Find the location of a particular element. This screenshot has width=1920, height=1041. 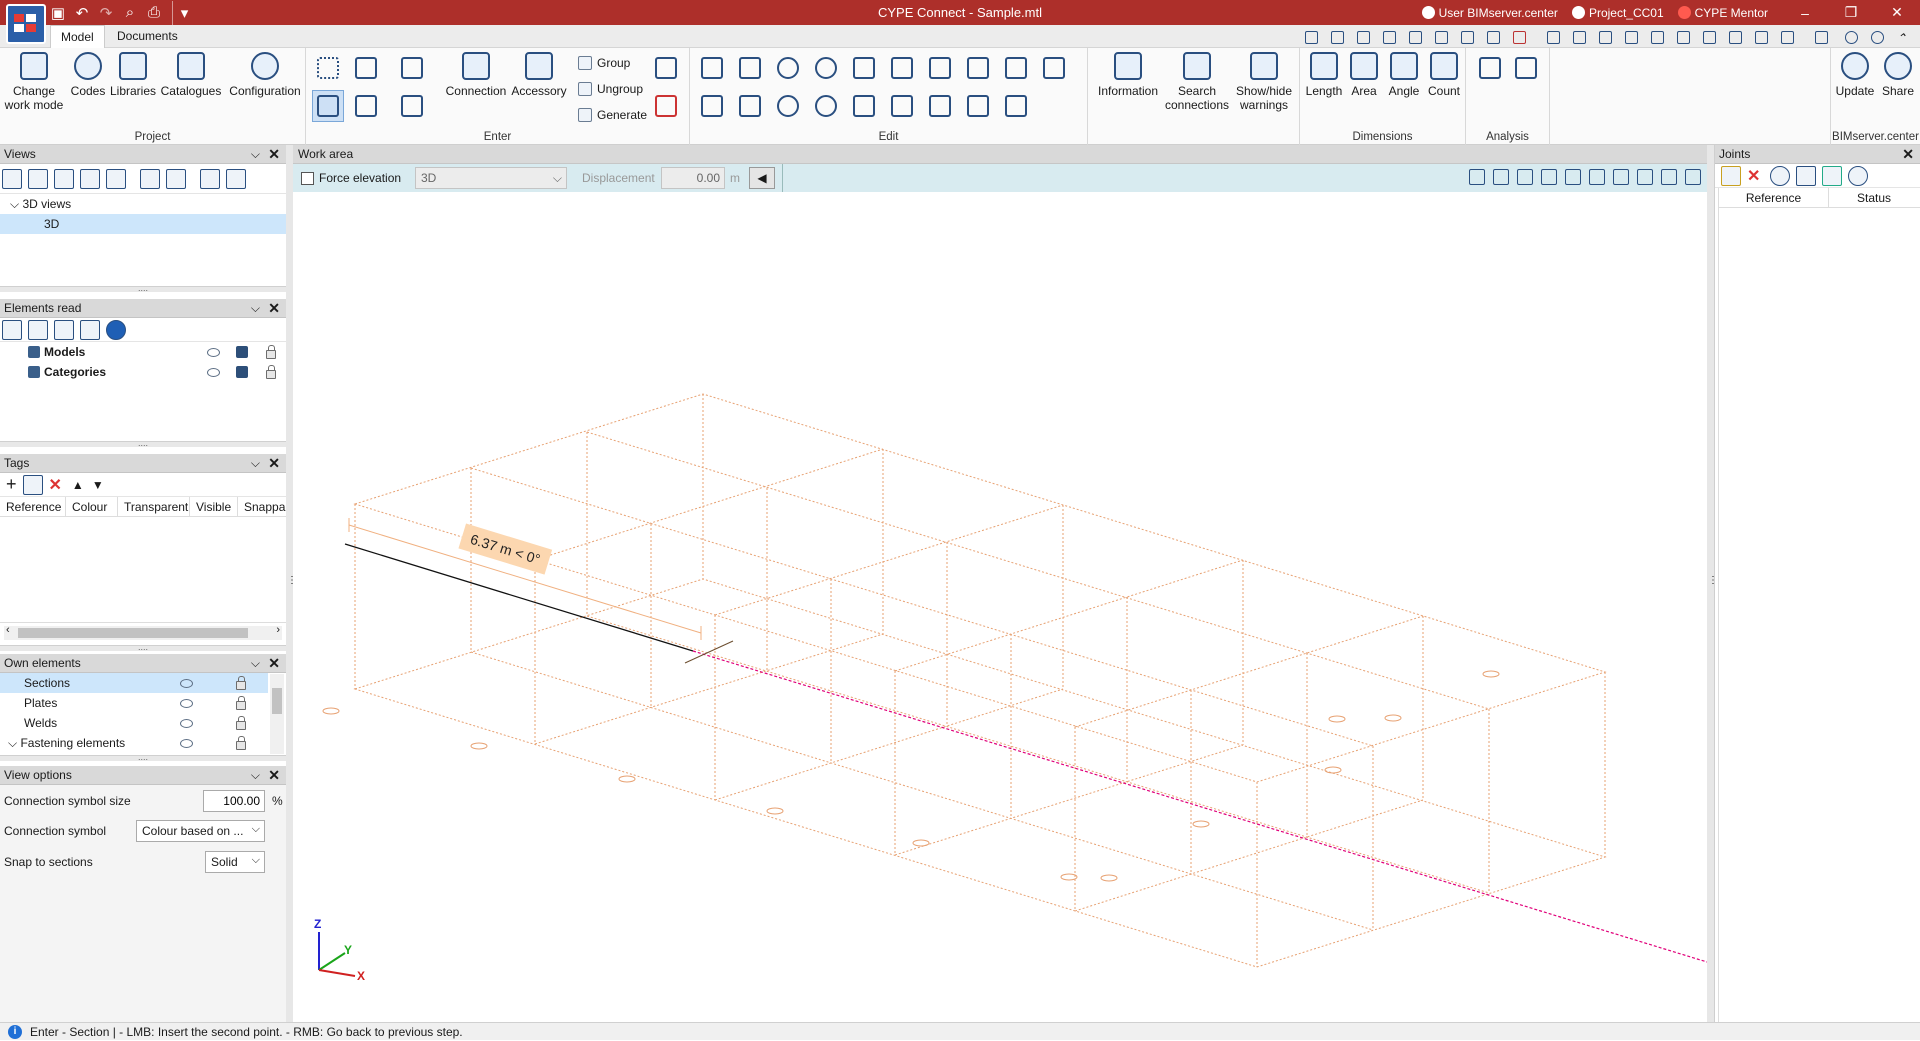

cube-grid-icon is located at coordinates (210, 178).